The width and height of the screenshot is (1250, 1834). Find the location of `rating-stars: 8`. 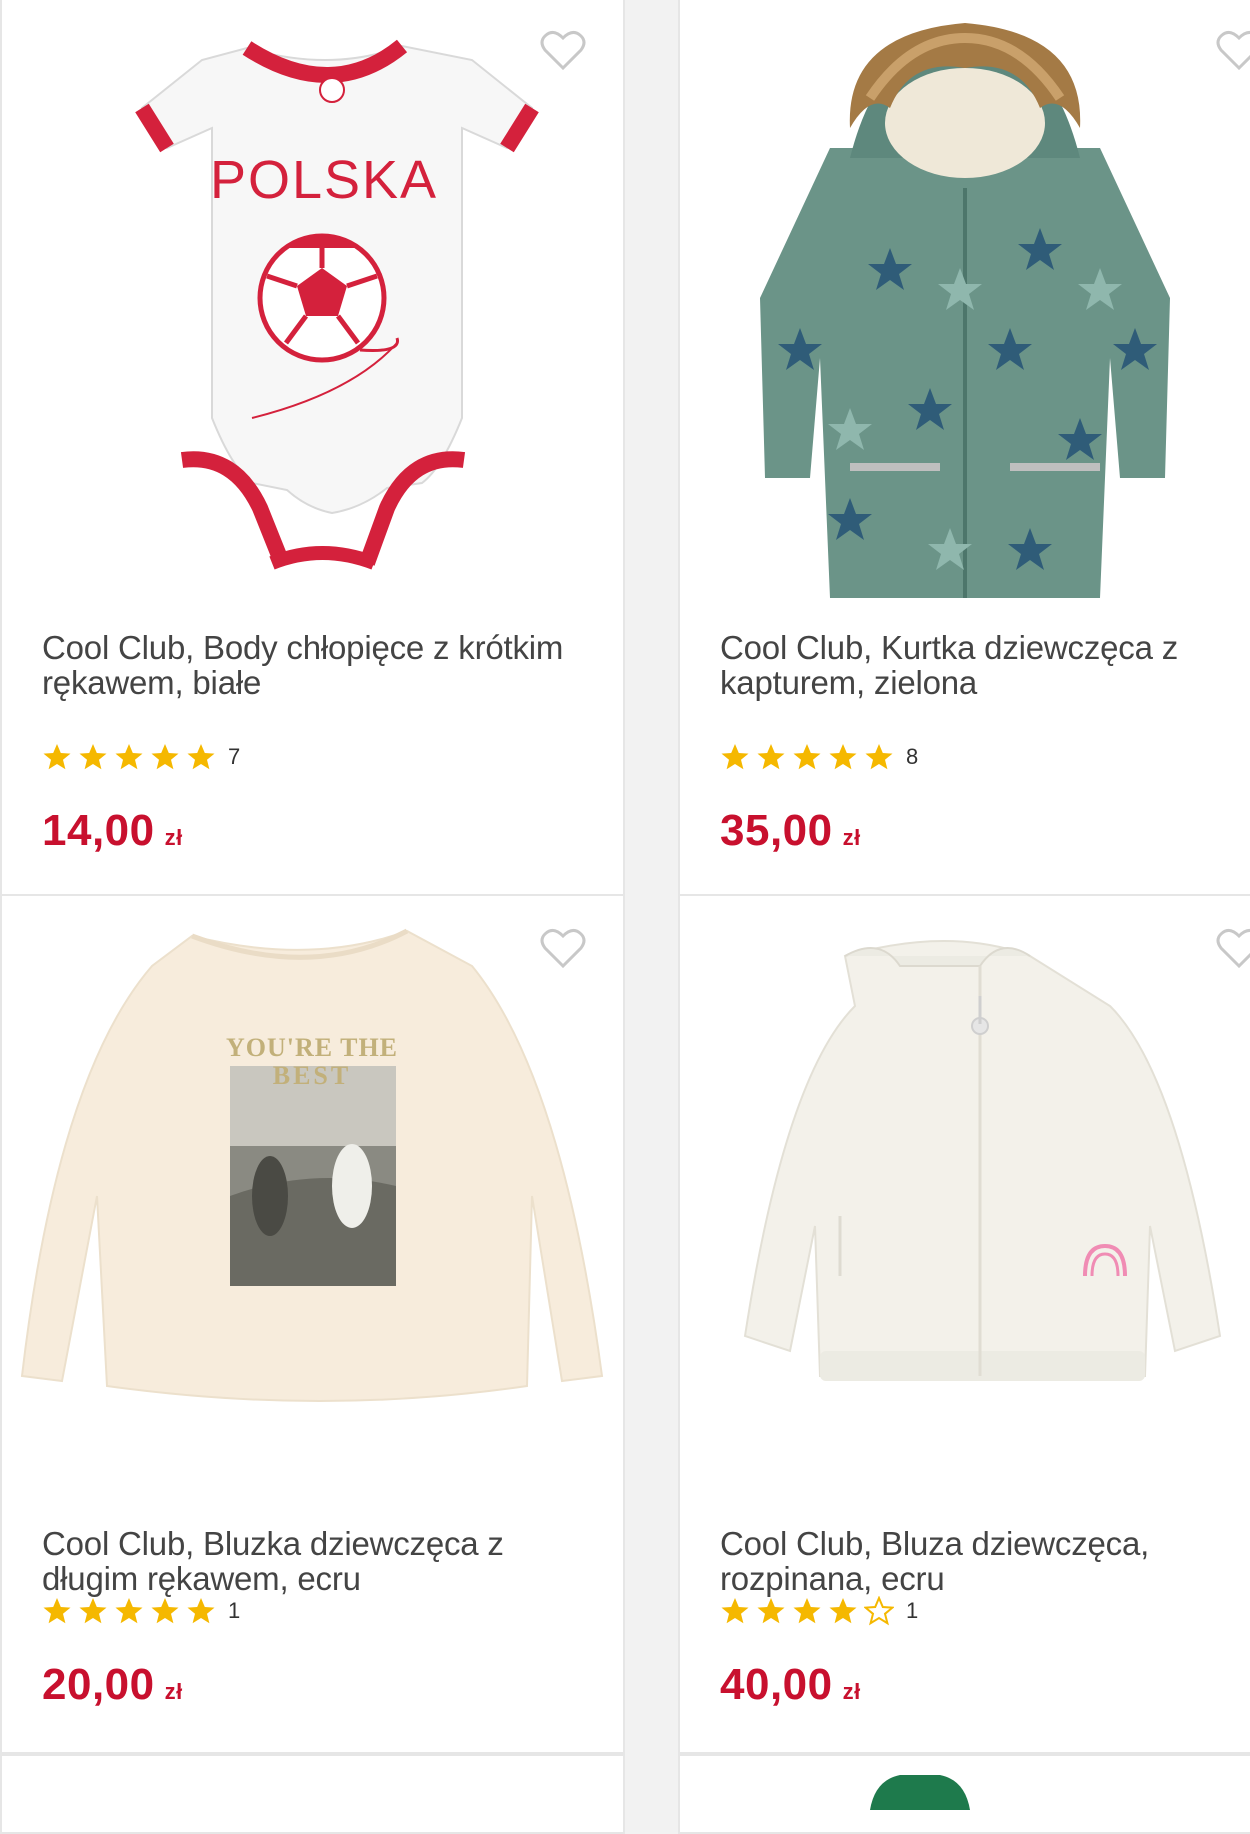

rating-stars: 8 is located at coordinates (819, 757).